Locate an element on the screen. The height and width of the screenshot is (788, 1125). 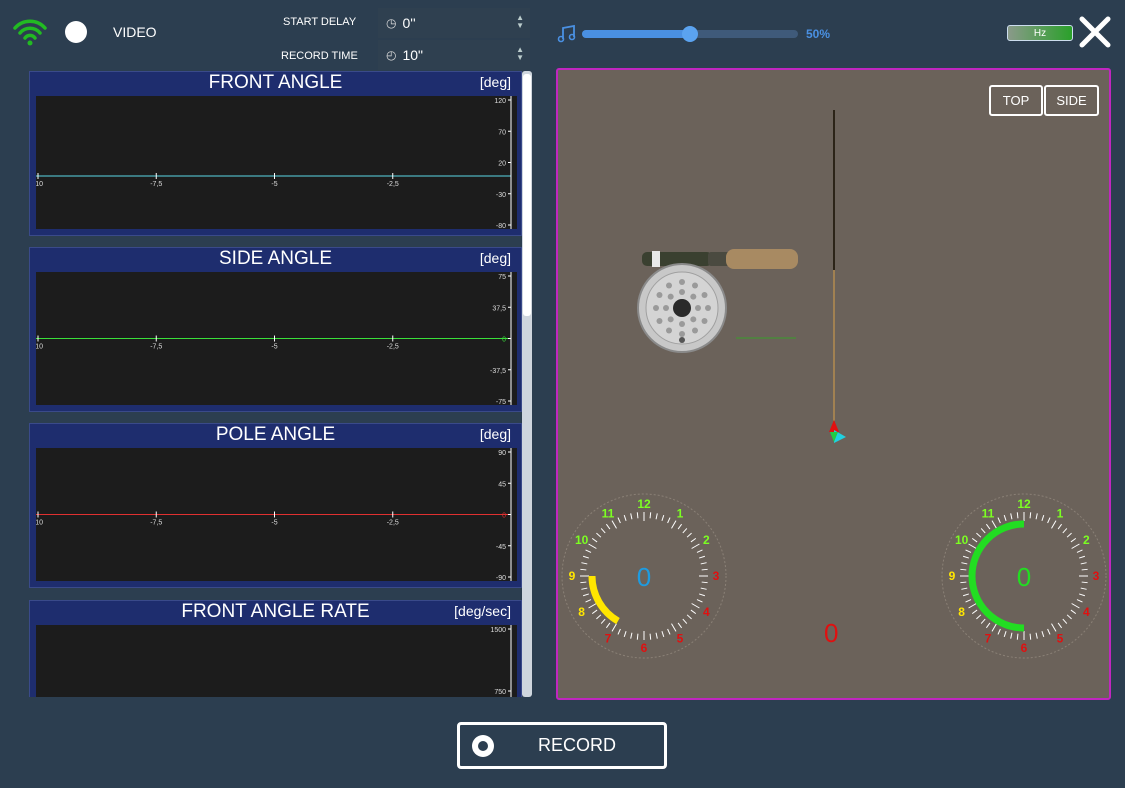
dial-arc is located at coordinates (604, 600).